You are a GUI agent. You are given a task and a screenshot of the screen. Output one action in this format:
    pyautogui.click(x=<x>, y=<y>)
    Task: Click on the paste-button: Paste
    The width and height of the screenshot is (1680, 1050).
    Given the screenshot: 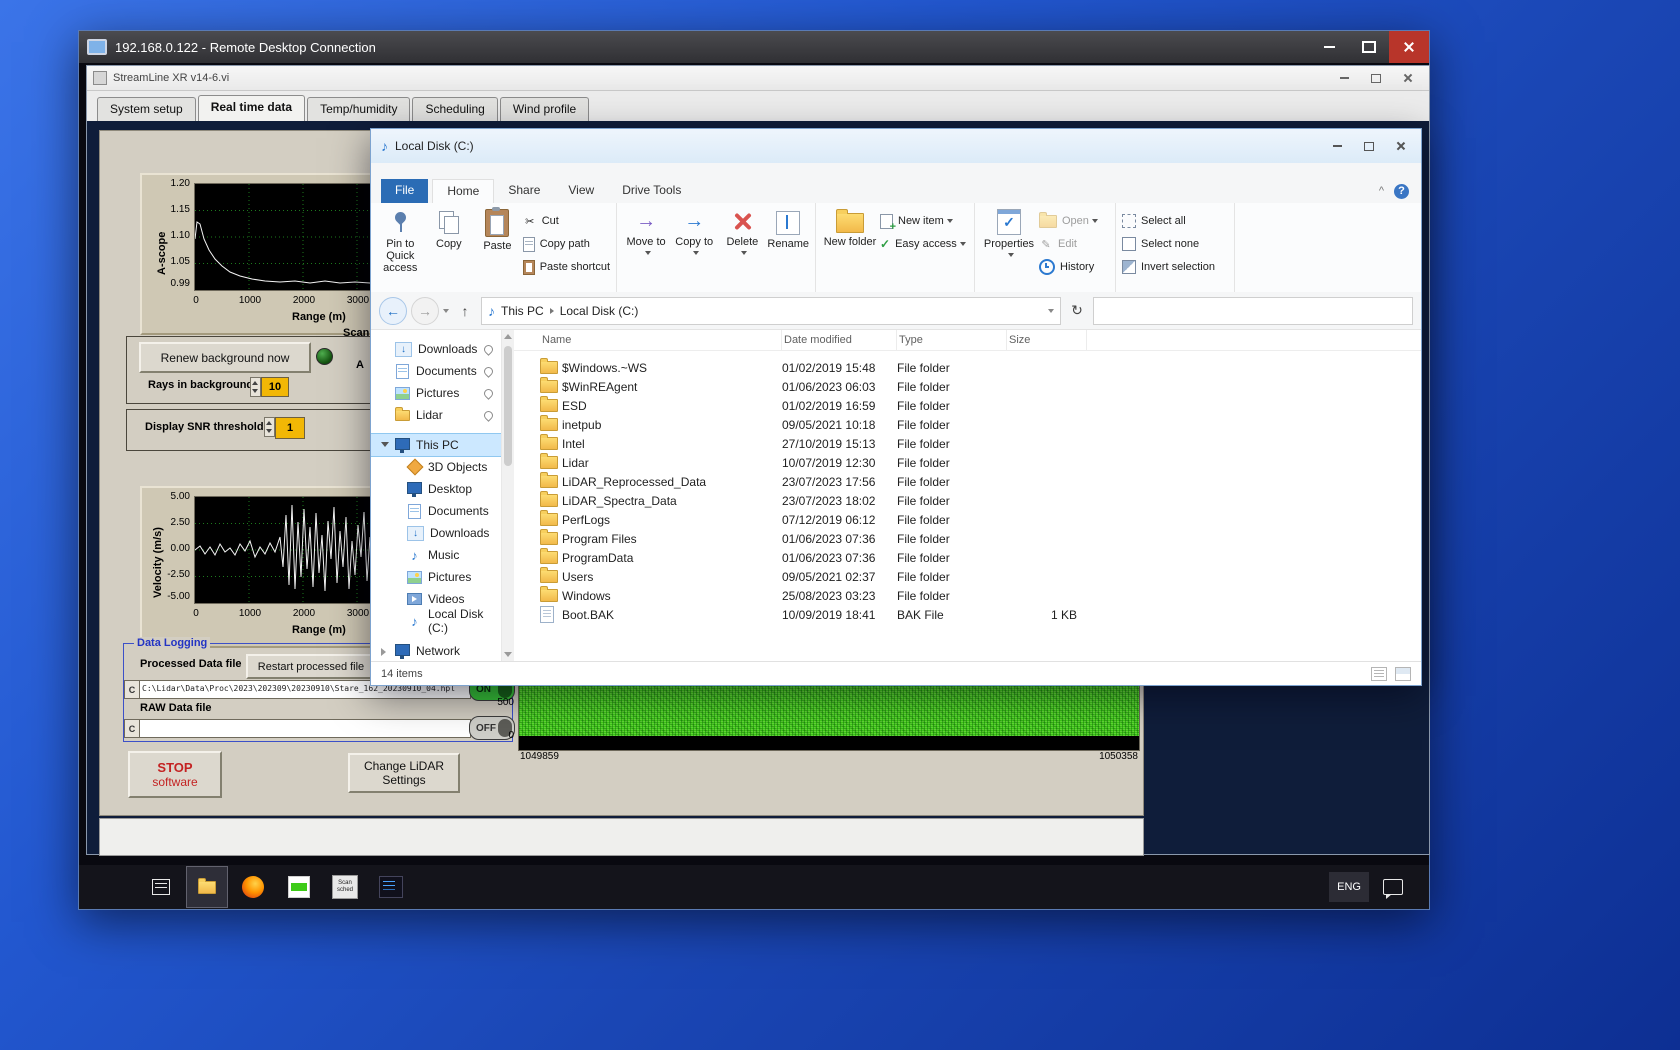 What is the action you would take?
    pyautogui.click(x=497, y=229)
    